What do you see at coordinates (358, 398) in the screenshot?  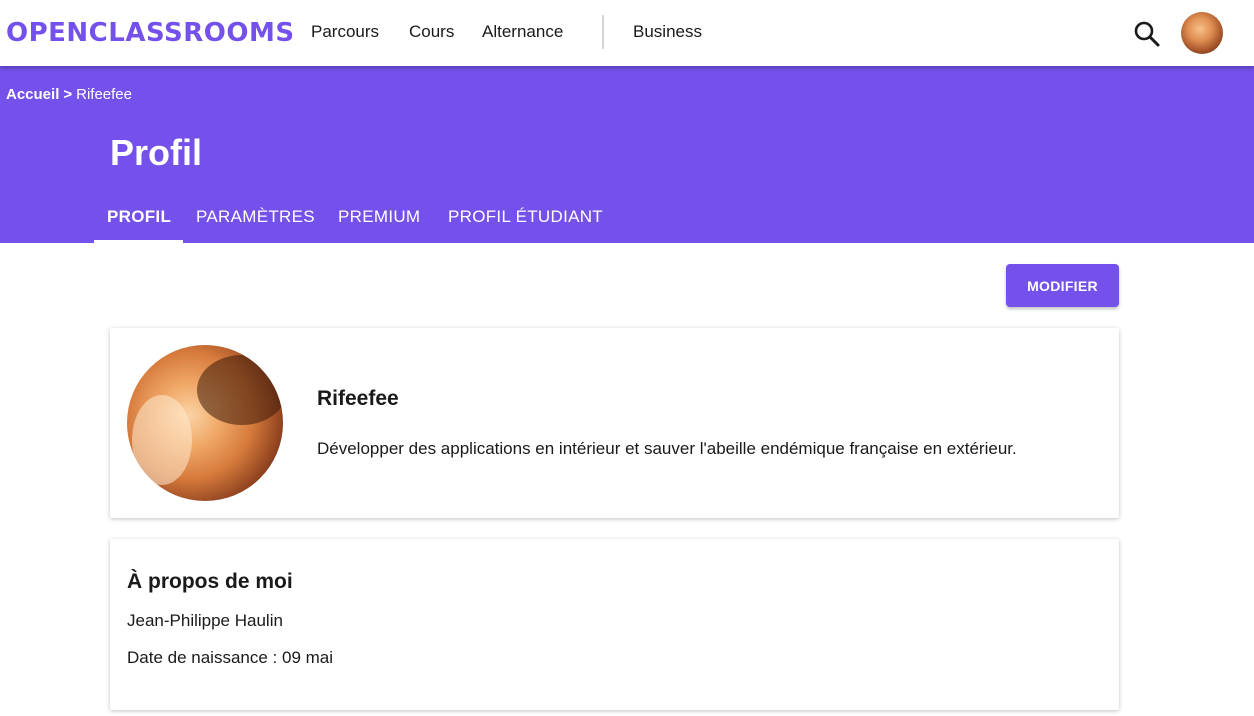 I see `profile-username: Rifeefee` at bounding box center [358, 398].